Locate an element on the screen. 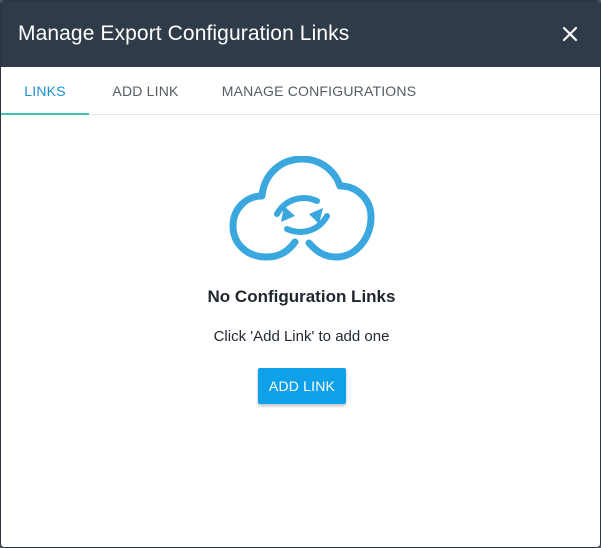 The height and width of the screenshot is (548, 601). dialog-header: Manage Export Configuration Links is located at coordinates (300, 34).